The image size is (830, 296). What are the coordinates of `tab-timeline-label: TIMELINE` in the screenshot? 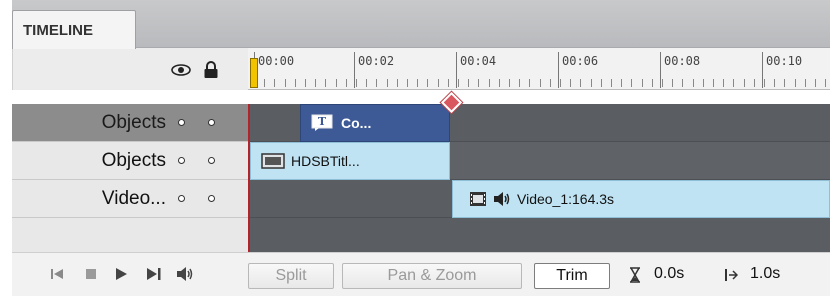 It's located at (58, 30).